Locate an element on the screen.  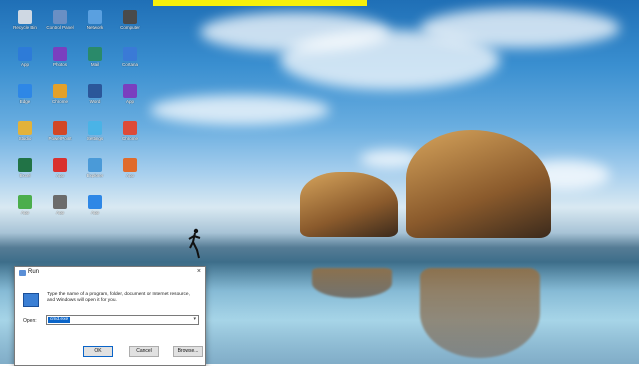
desktop-icon-label: Cortana is located at coordinates (129, 64).